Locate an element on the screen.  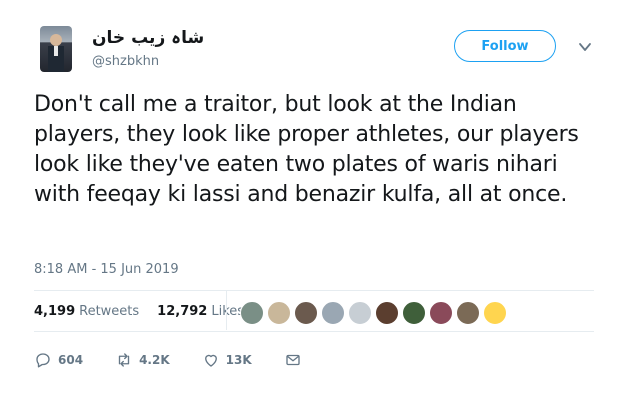
direct-message-button is located at coordinates (293, 360).